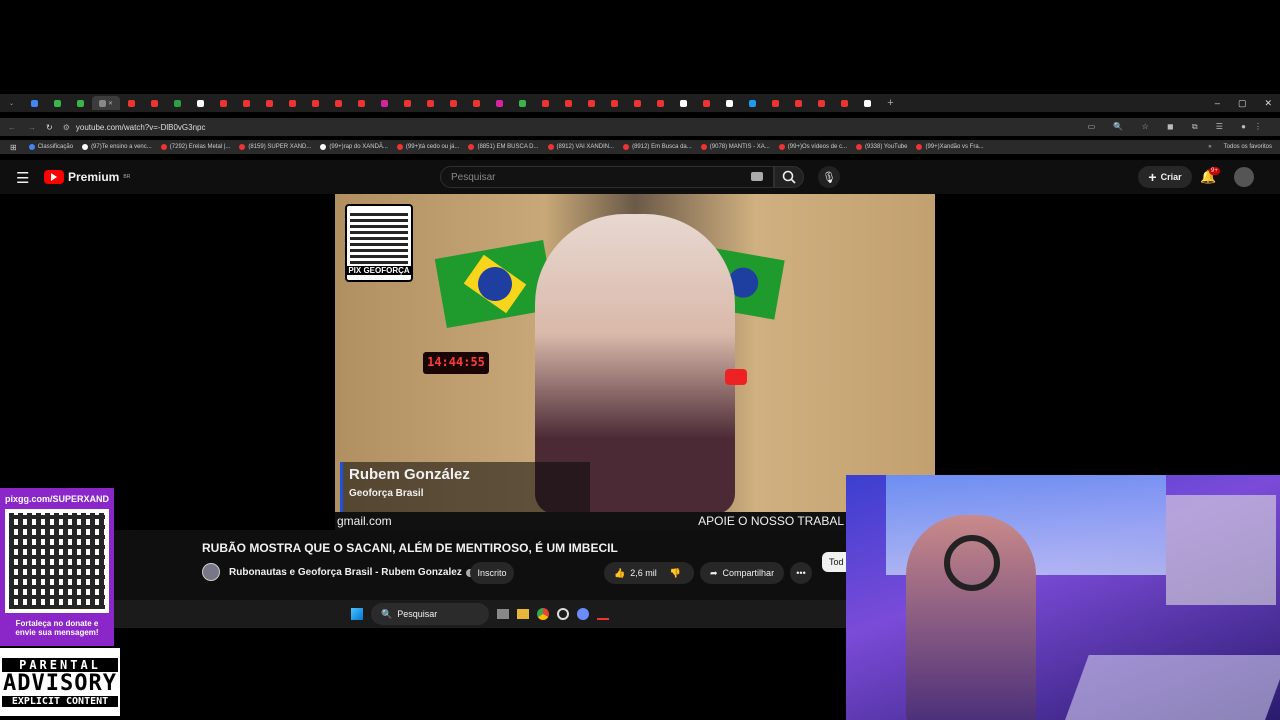 This screenshot has width=1280, height=720. What do you see at coordinates (110, 103) in the screenshot?
I see `tab-close-icon: ✕` at bounding box center [110, 103].